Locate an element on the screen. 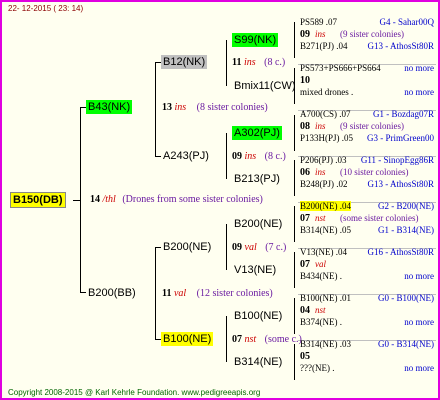 This screenshot has width=440, height=400. gen2-b-code: ins is located at coordinates (250, 156).